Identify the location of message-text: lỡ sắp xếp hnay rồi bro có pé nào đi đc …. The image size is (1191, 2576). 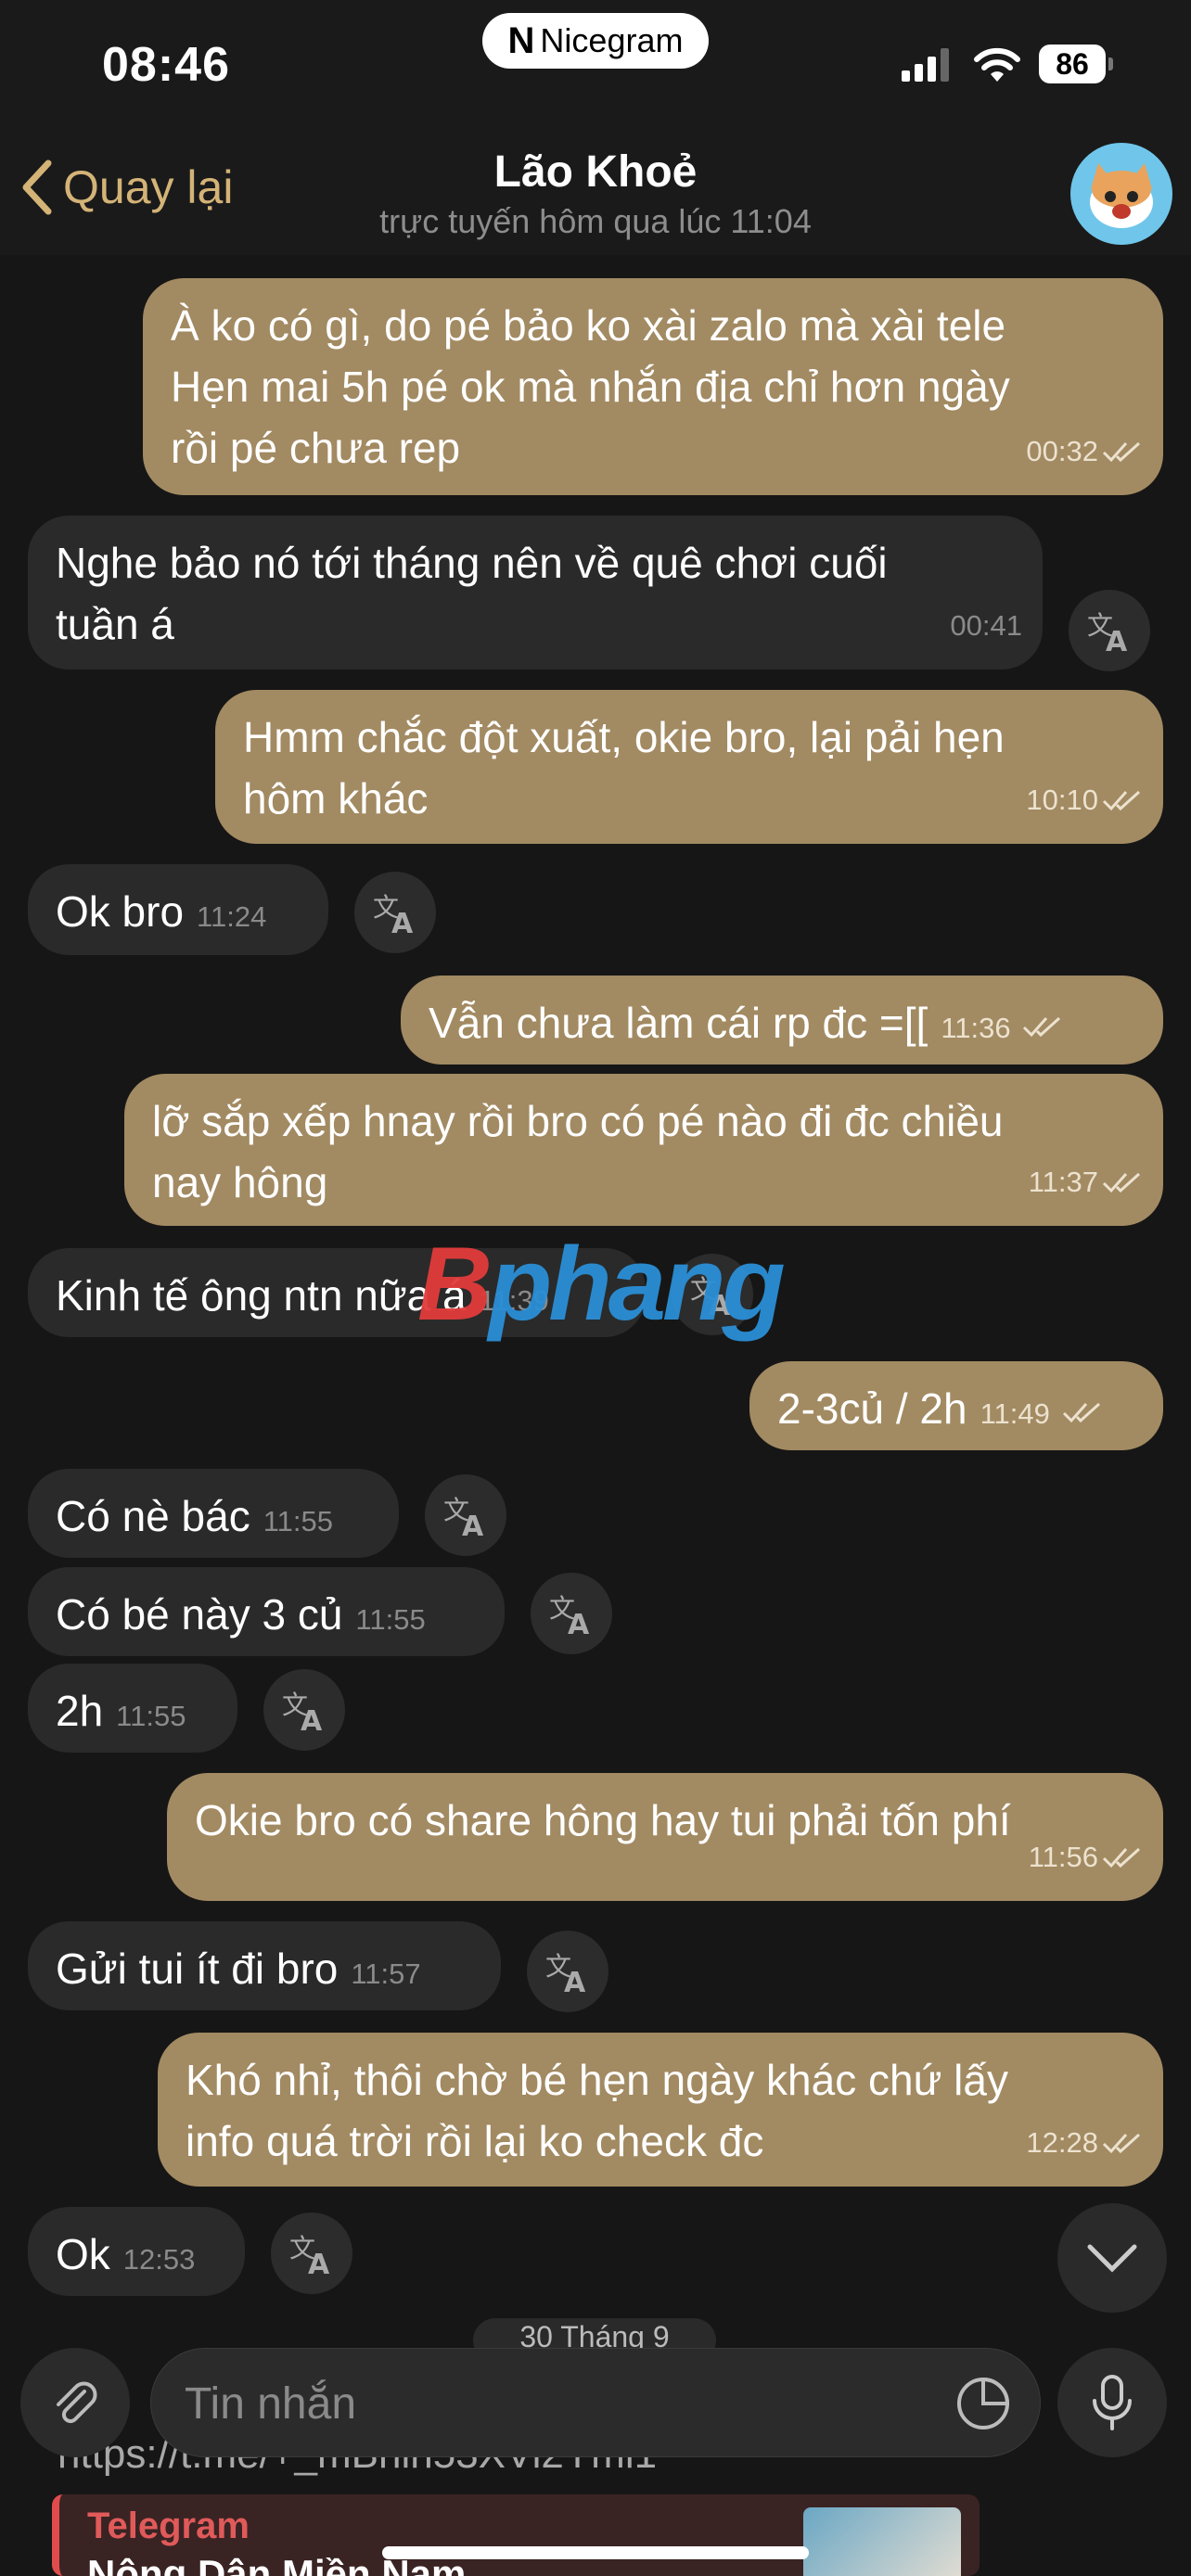
(578, 1121).